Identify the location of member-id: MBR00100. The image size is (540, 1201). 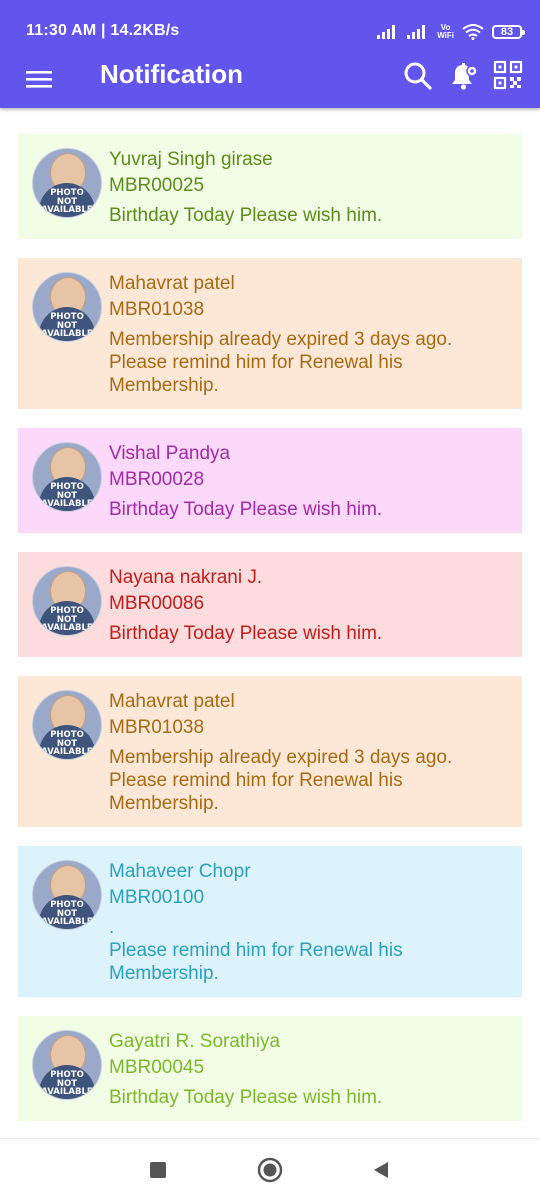
(157, 897).